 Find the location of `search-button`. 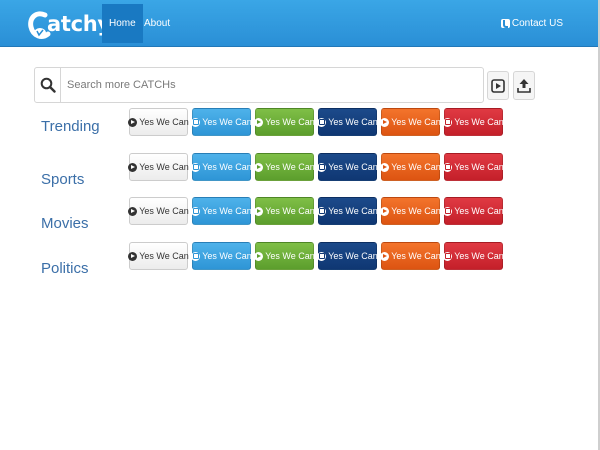

search-button is located at coordinates (48, 85).